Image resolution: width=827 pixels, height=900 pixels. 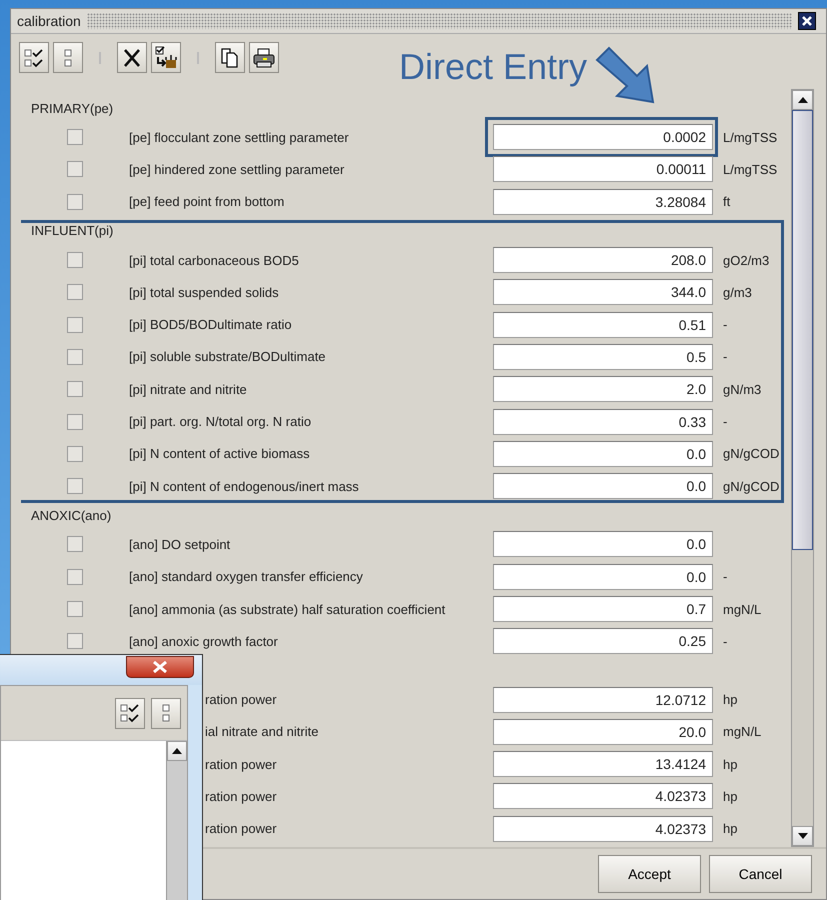 I want to click on apply-button, so click(x=166, y=57).